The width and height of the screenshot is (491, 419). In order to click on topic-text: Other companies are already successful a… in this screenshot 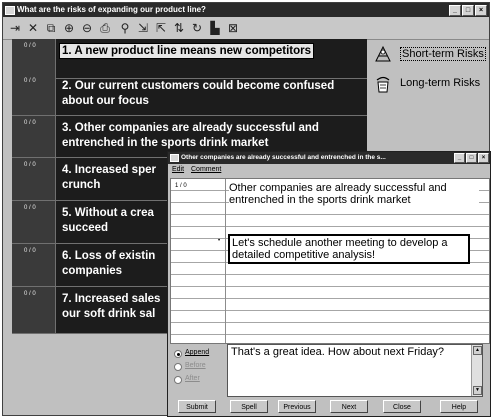, I will do `click(354, 194)`.